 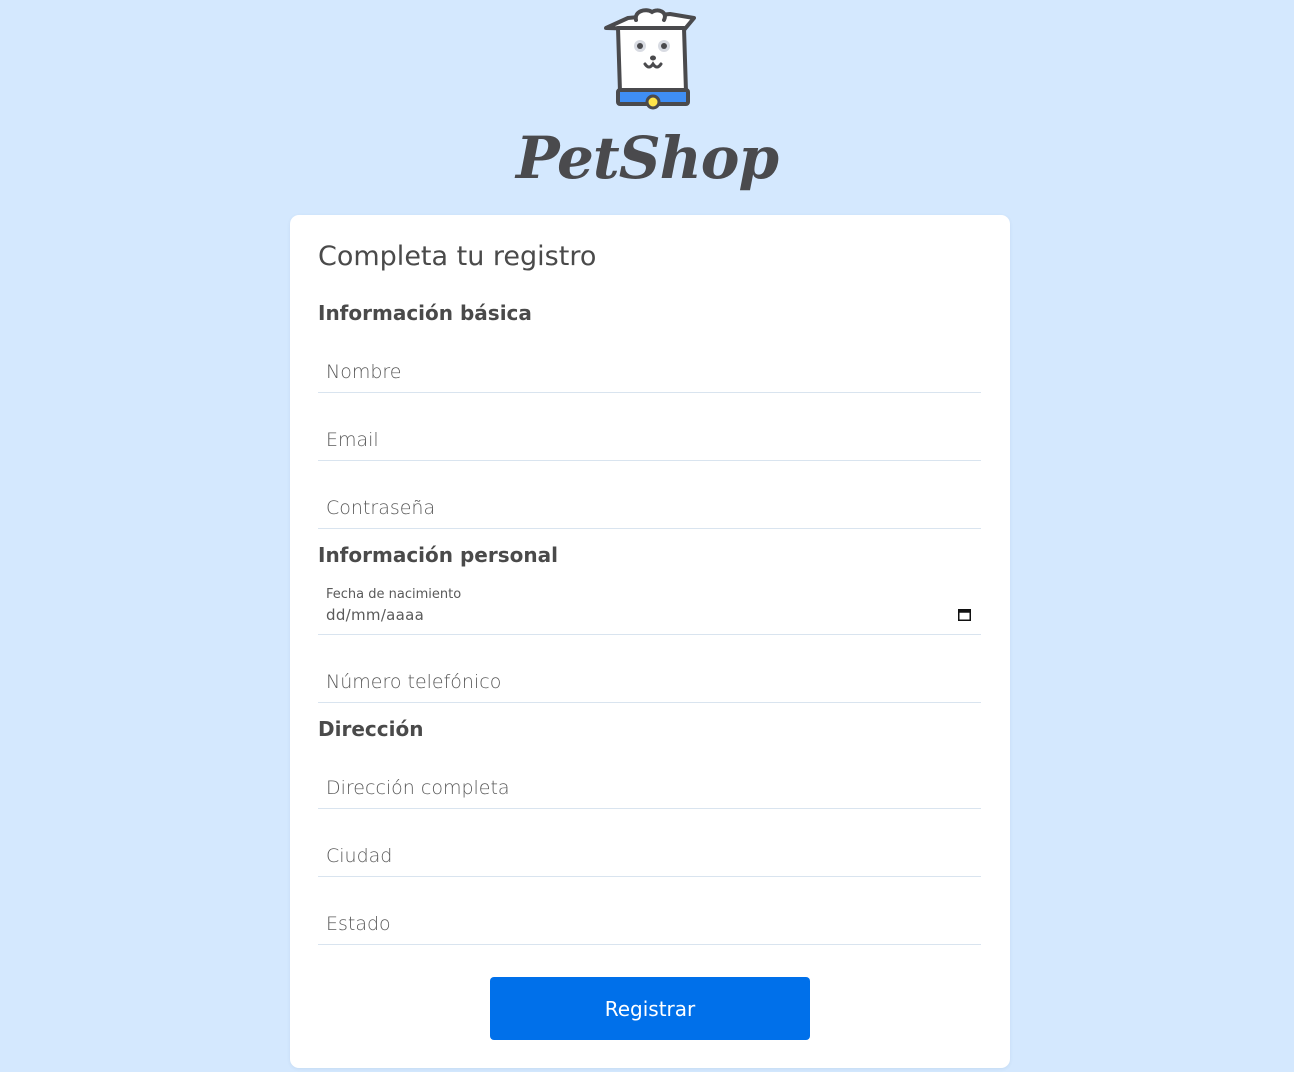 I want to click on city-field, so click(x=649, y=856).